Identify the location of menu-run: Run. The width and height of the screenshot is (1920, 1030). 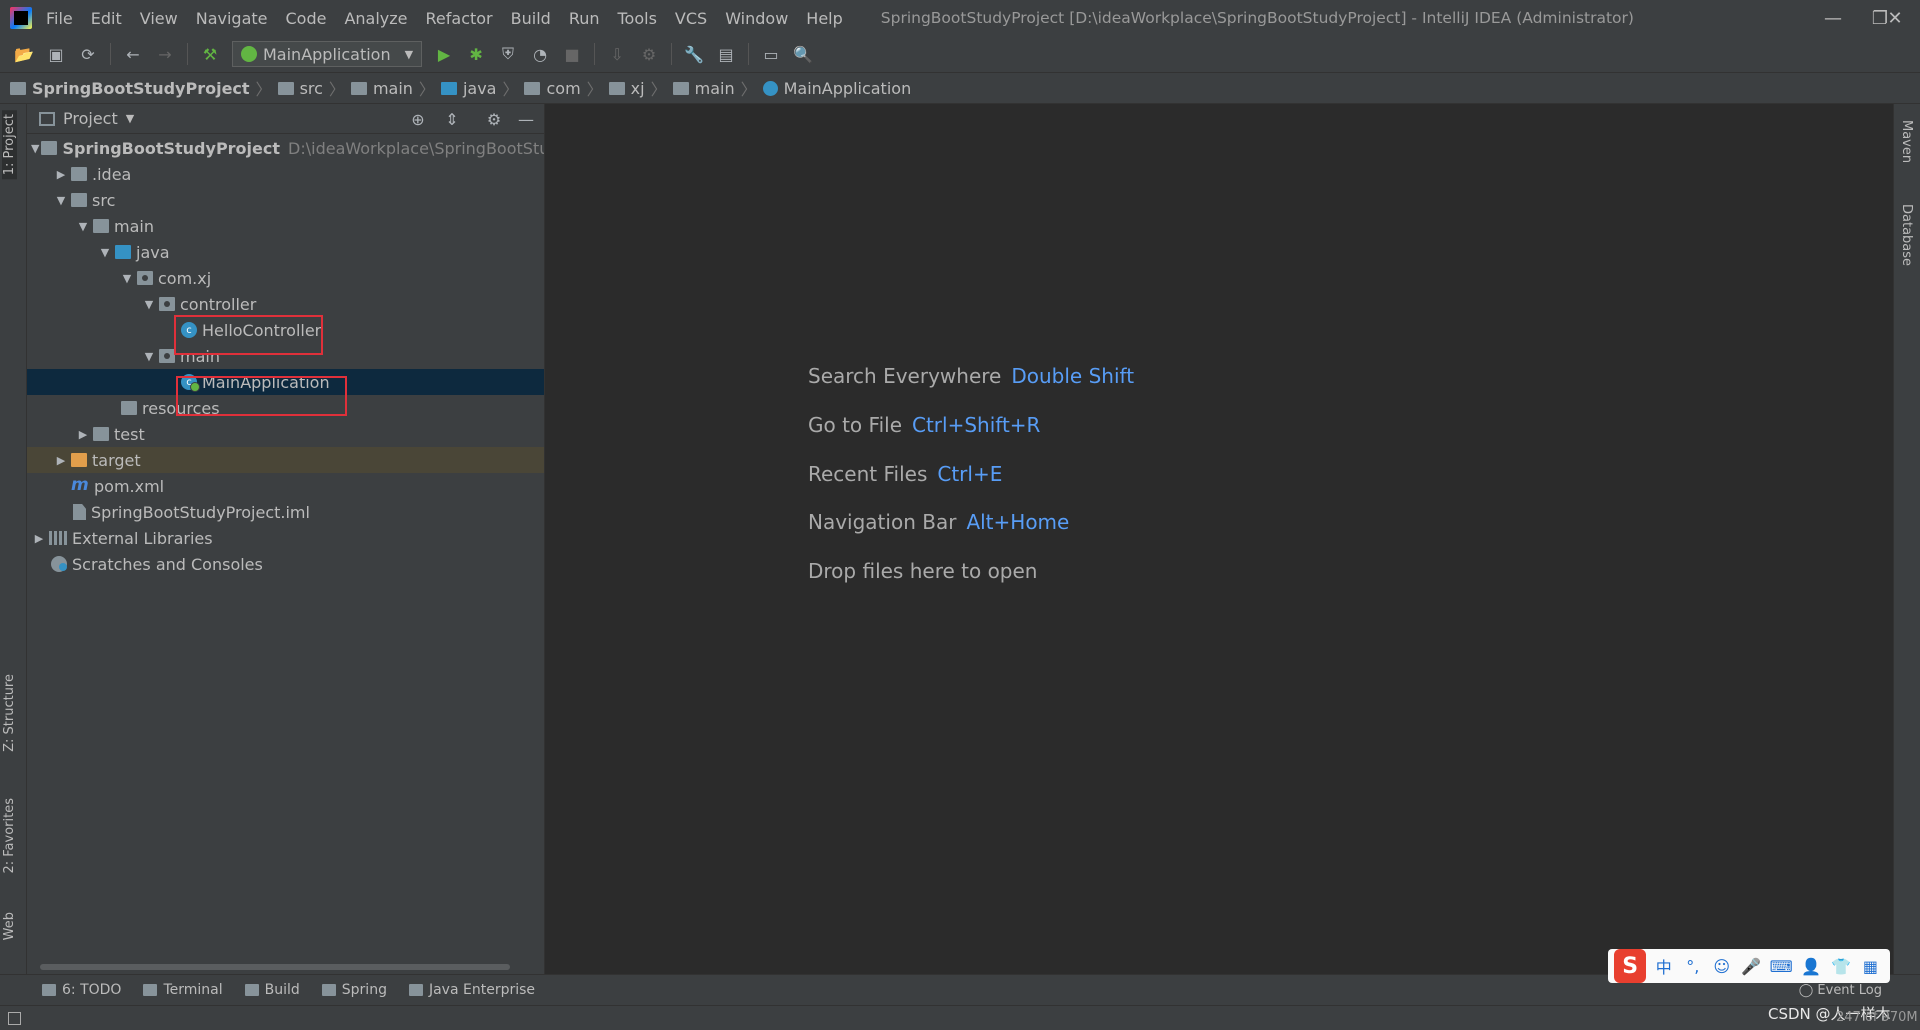
(584, 18).